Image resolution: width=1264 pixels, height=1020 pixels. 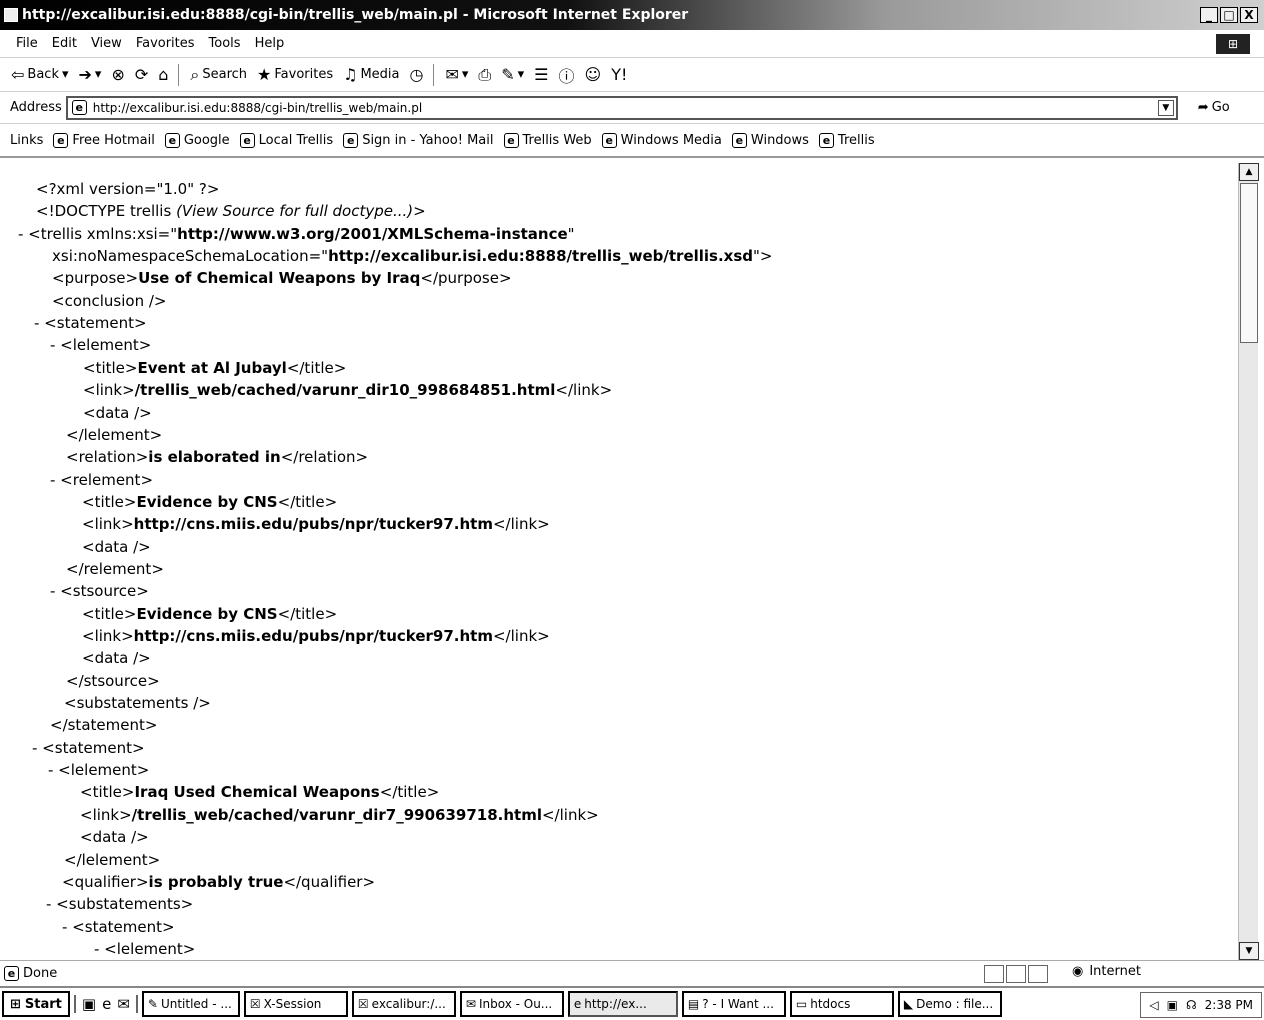 I want to click on link-windows-media: e Windows Media, so click(x=661, y=140).